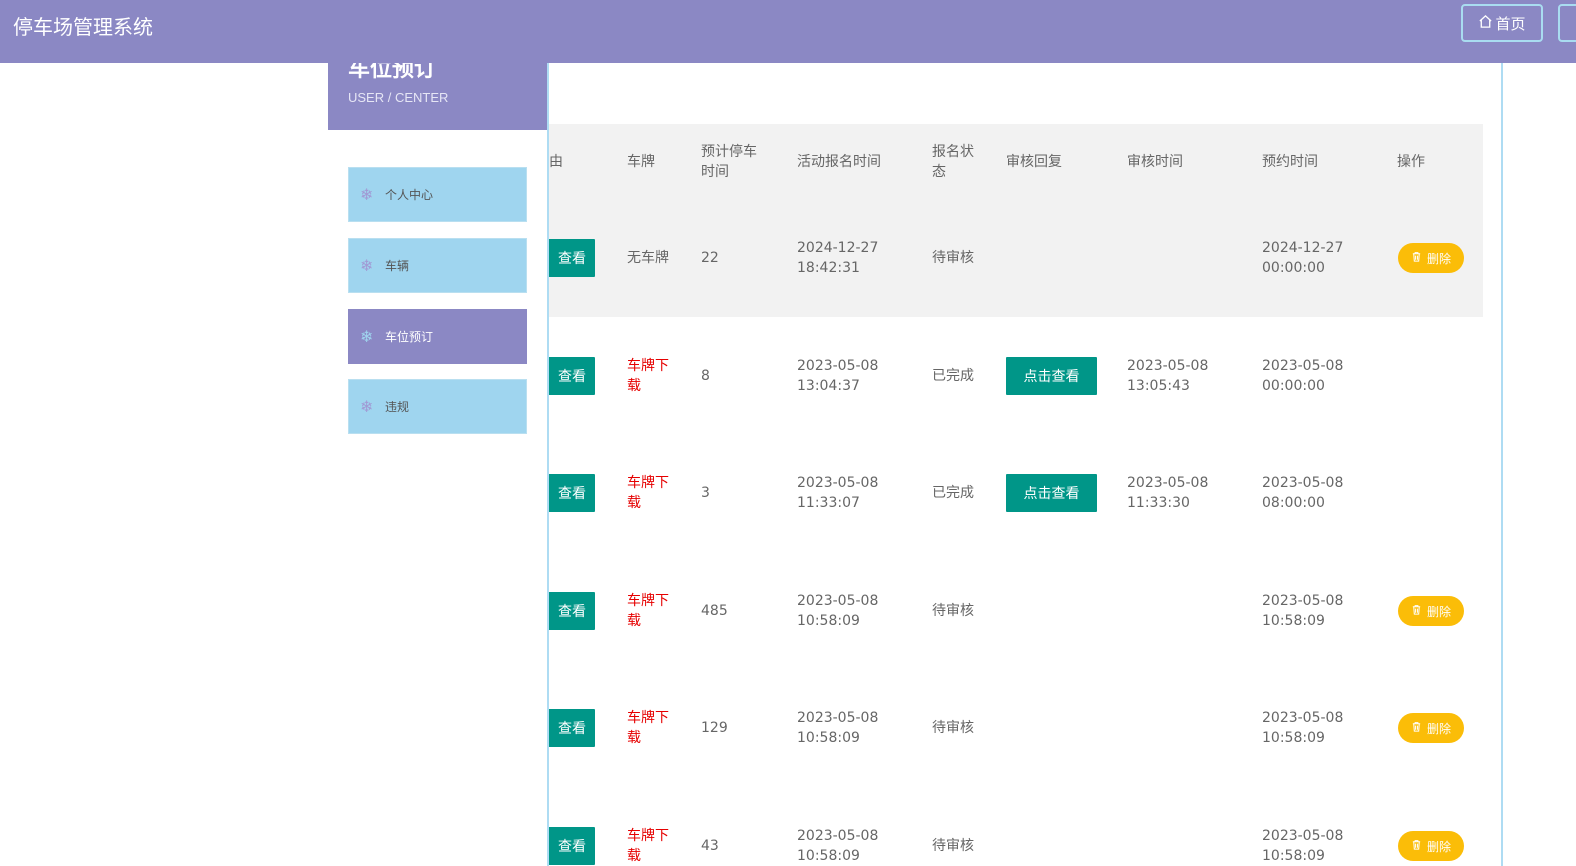 Image resolution: width=1576 pixels, height=866 pixels. What do you see at coordinates (705, 493) in the screenshot?
I see `hours-cell: 3` at bounding box center [705, 493].